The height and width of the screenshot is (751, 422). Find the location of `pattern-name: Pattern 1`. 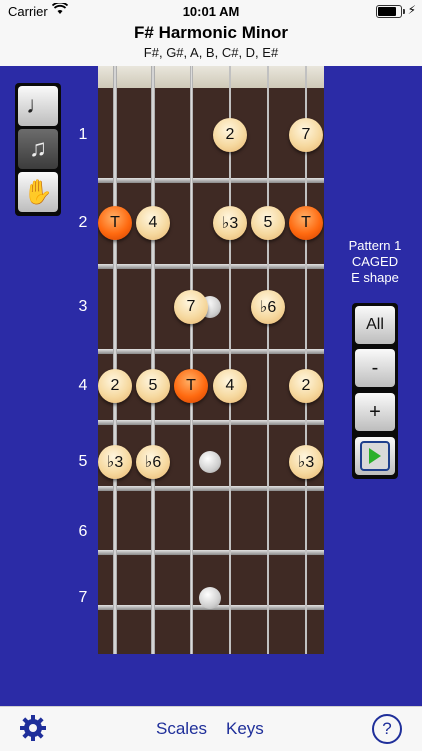

pattern-name: Pattern 1 is located at coordinates (375, 245).